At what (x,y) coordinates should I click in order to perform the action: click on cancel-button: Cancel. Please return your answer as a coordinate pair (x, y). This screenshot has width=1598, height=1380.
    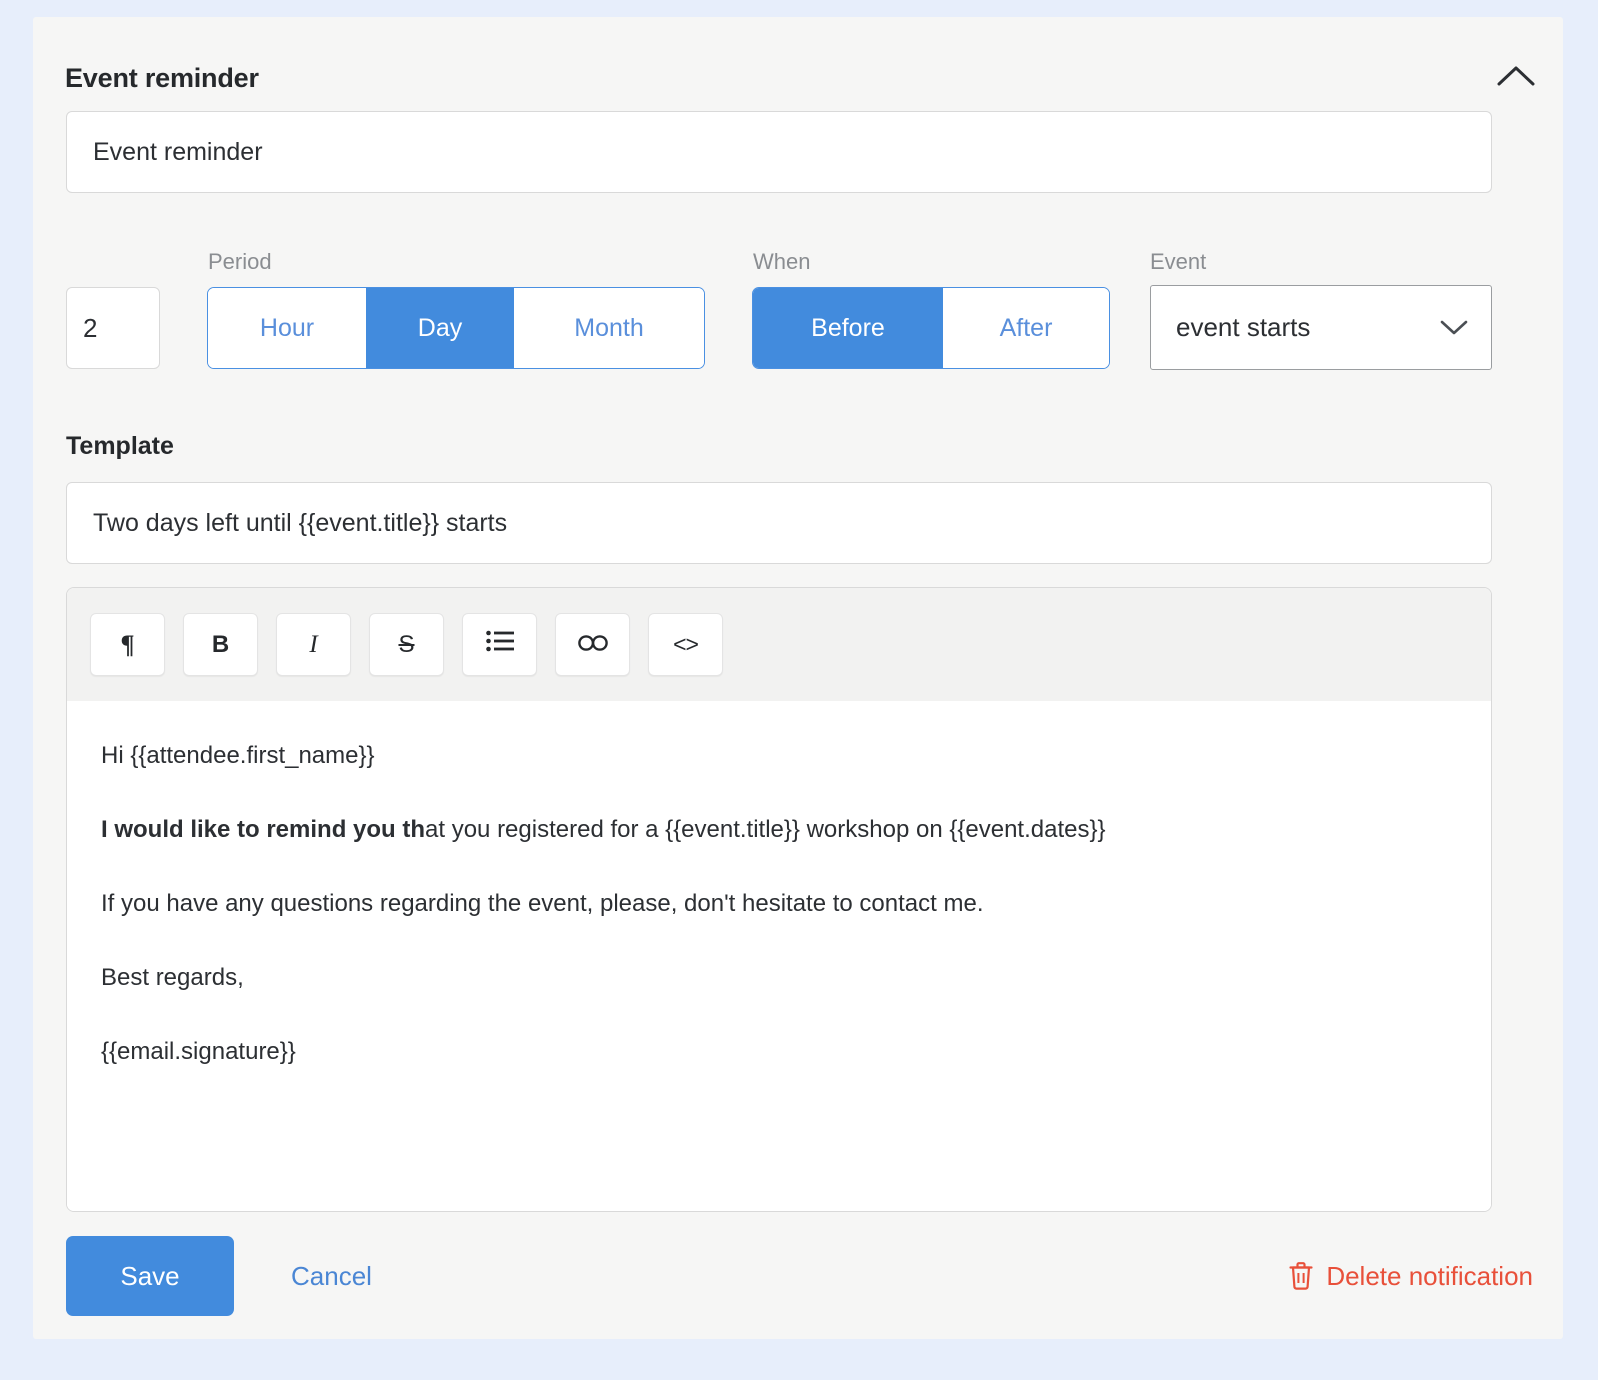
    Looking at the image, I should click on (331, 1276).